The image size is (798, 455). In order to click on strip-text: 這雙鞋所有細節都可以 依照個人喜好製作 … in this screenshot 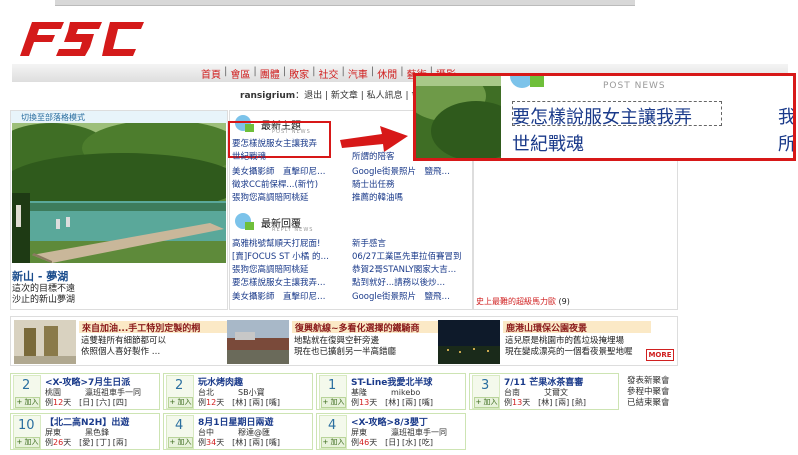, I will do `click(123, 347)`.